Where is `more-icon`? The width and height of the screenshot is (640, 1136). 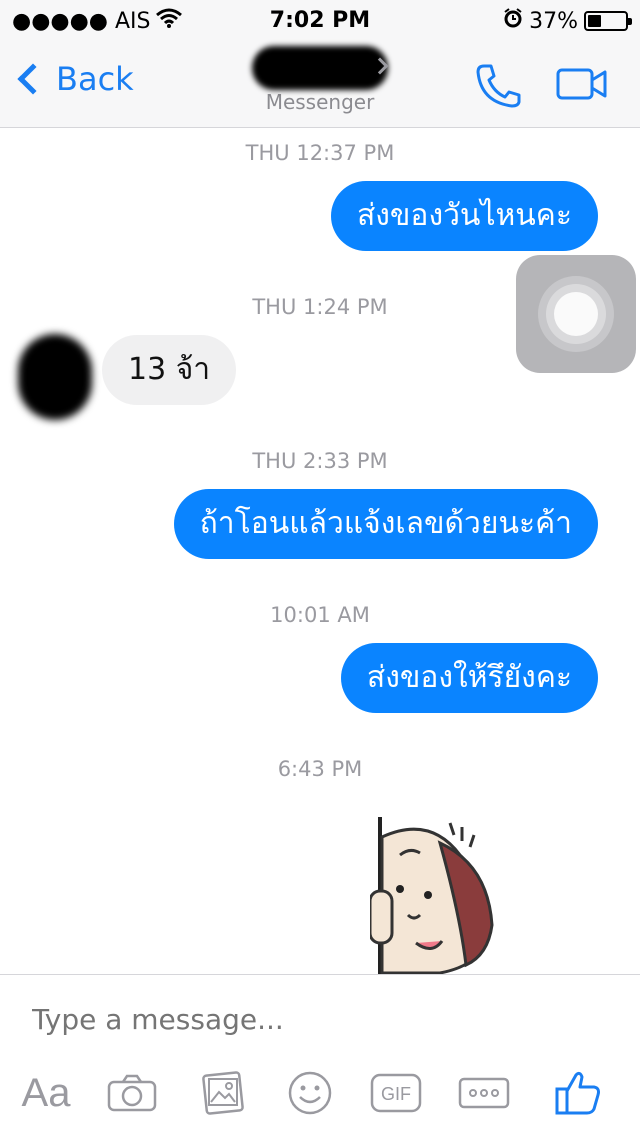 more-icon is located at coordinates (484, 1093).